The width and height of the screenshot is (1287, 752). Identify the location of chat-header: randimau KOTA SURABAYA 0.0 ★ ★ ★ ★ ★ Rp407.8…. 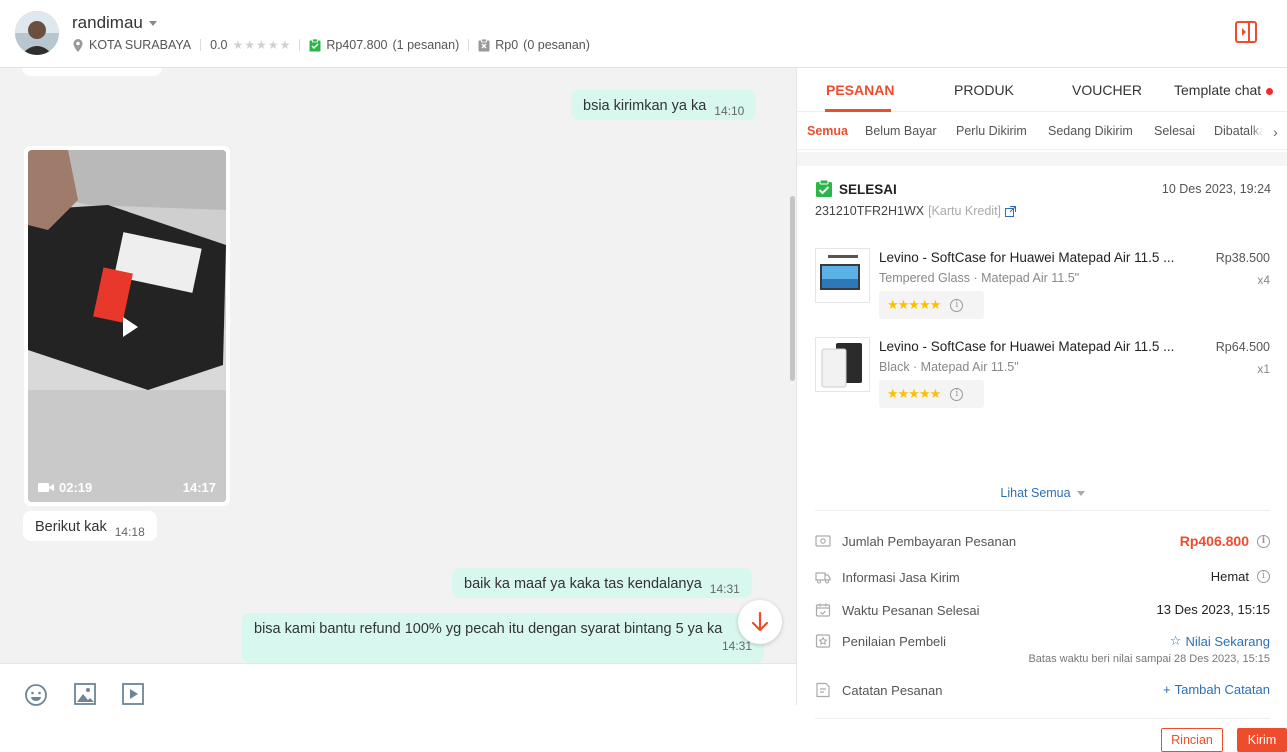
(643, 34).